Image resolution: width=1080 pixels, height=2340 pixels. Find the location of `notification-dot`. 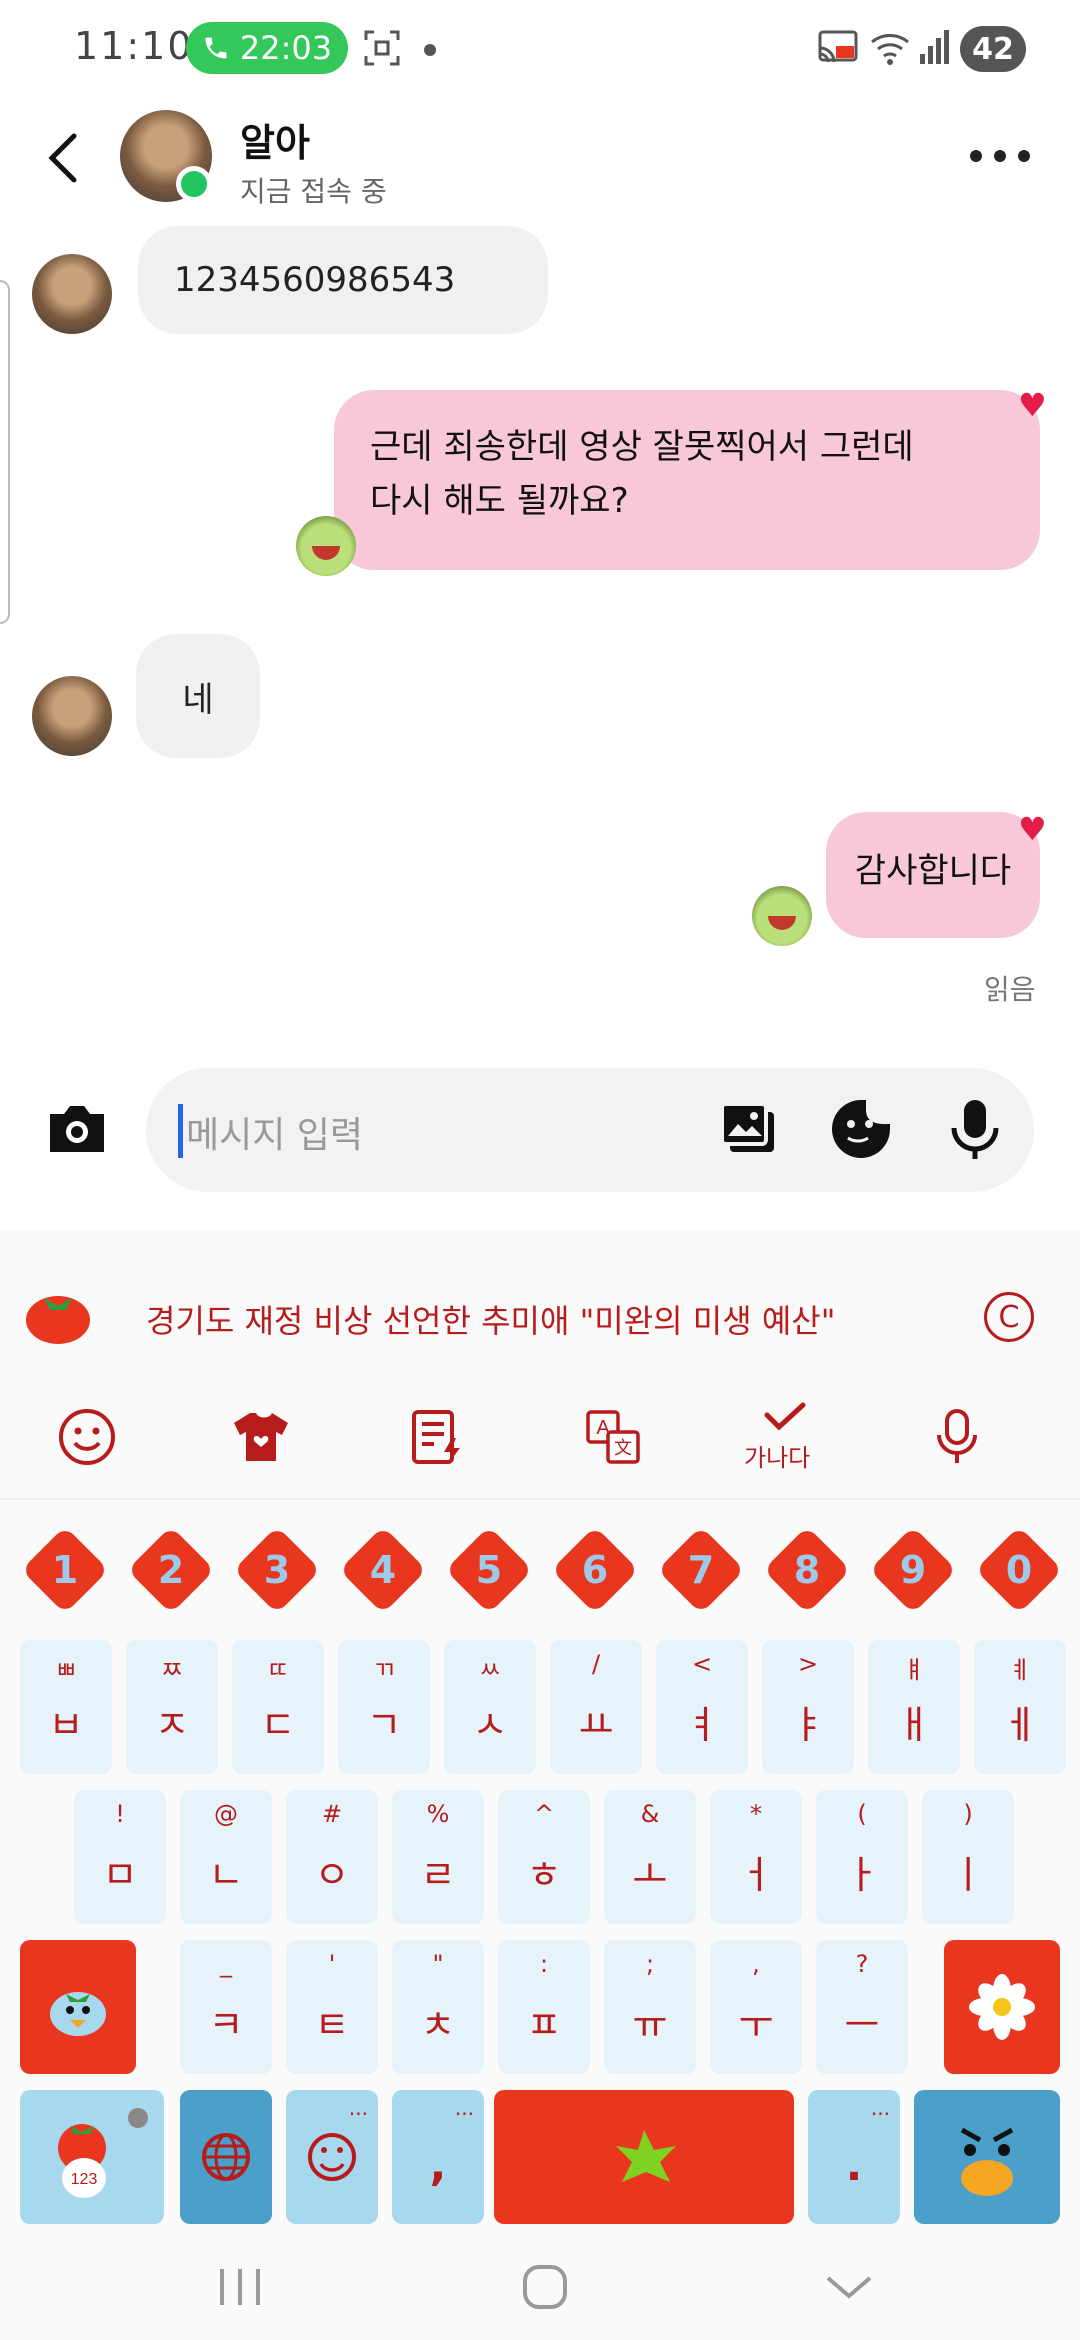

notification-dot is located at coordinates (430, 50).